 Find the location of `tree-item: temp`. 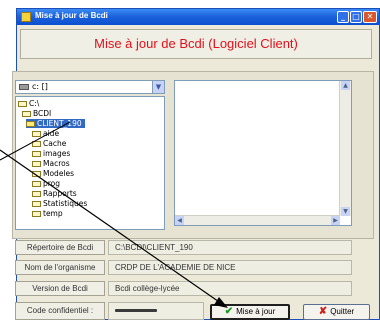

tree-item: temp is located at coordinates (47, 213).